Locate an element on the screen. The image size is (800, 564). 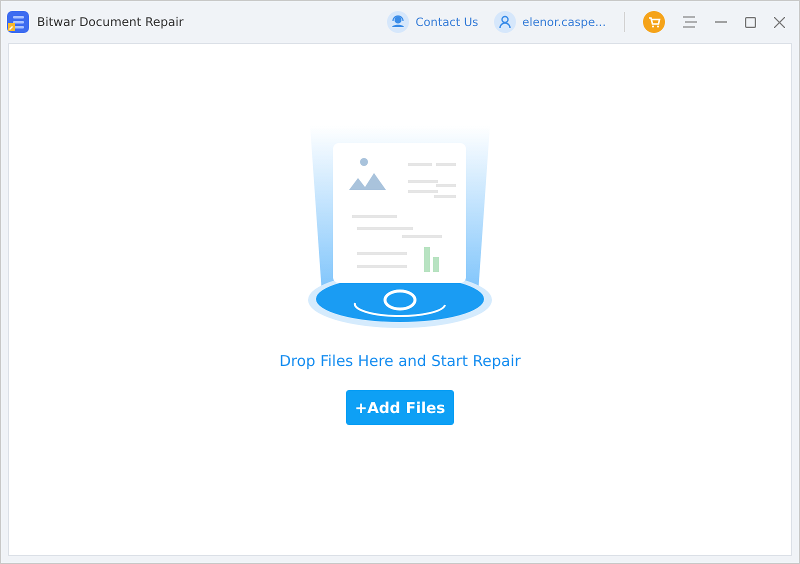
add-files-button: +Add Files is located at coordinates (400, 407).